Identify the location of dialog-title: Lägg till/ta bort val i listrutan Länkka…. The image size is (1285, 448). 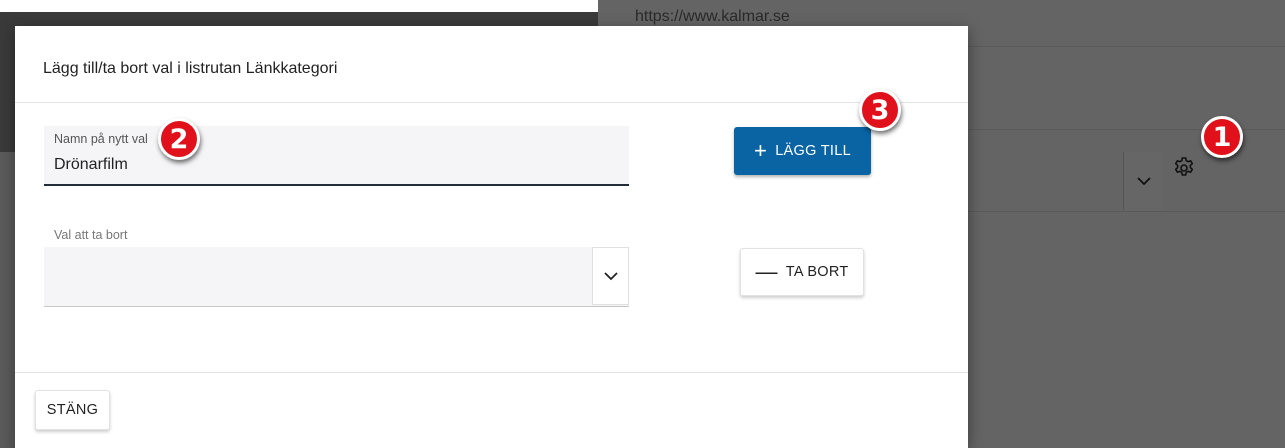
(190, 68).